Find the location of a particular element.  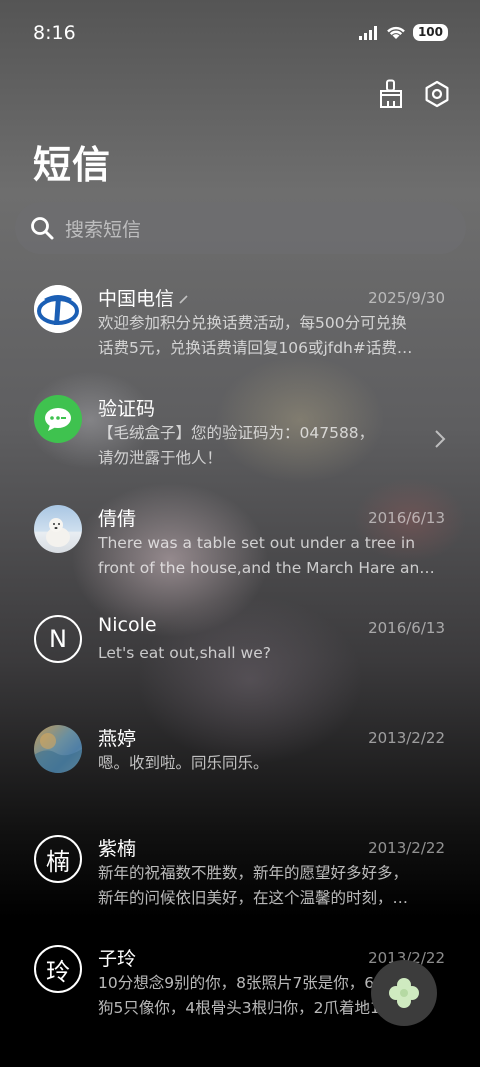

message-preview: 嗯。收到啦。同乐同乐。 is located at coordinates (183, 763).